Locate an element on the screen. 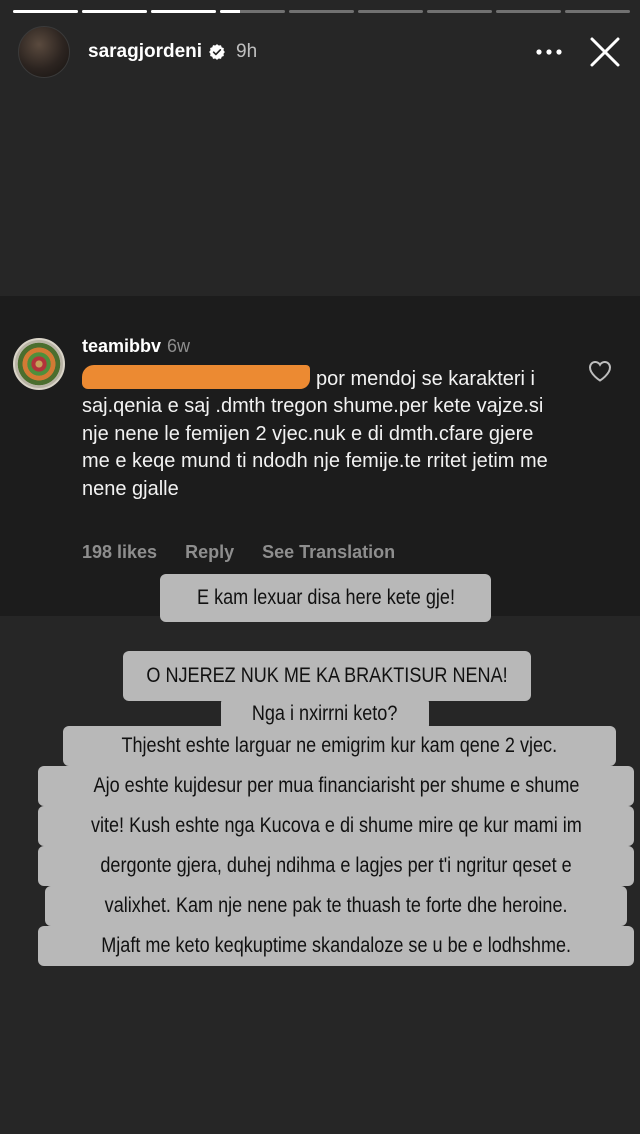 This screenshot has width=640, height=1134. caption-text-1: E kam lexuar disa here kete gje! is located at coordinates (325, 597).